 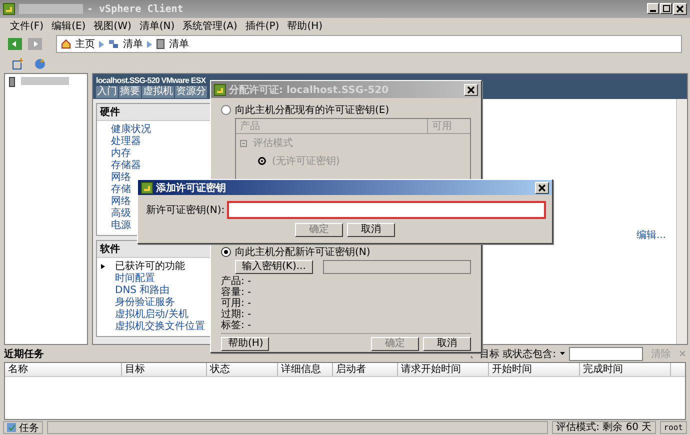 What do you see at coordinates (250, 126) in the screenshot?
I see `column-header: 产品` at bounding box center [250, 126].